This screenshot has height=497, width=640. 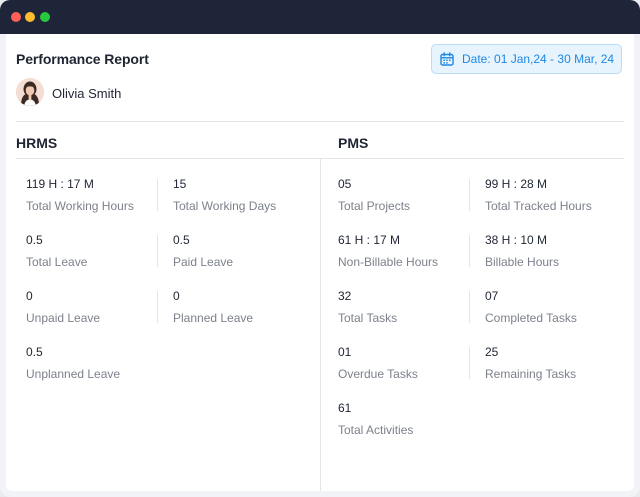 I want to click on date-range-button: Date: 01 Jan,24 - 30 Mar, 24, so click(x=526, y=59).